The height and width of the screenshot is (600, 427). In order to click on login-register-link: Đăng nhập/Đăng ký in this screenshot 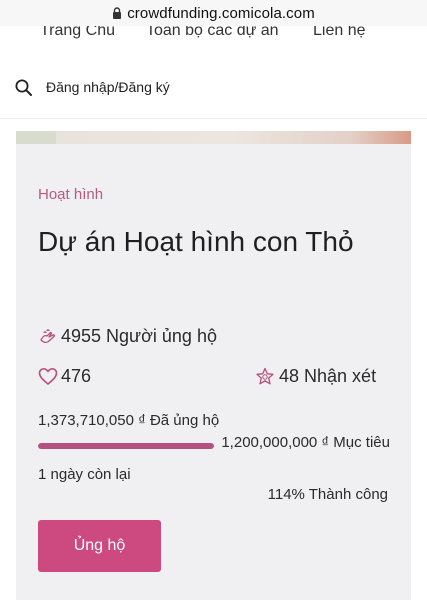, I will do `click(108, 87)`.